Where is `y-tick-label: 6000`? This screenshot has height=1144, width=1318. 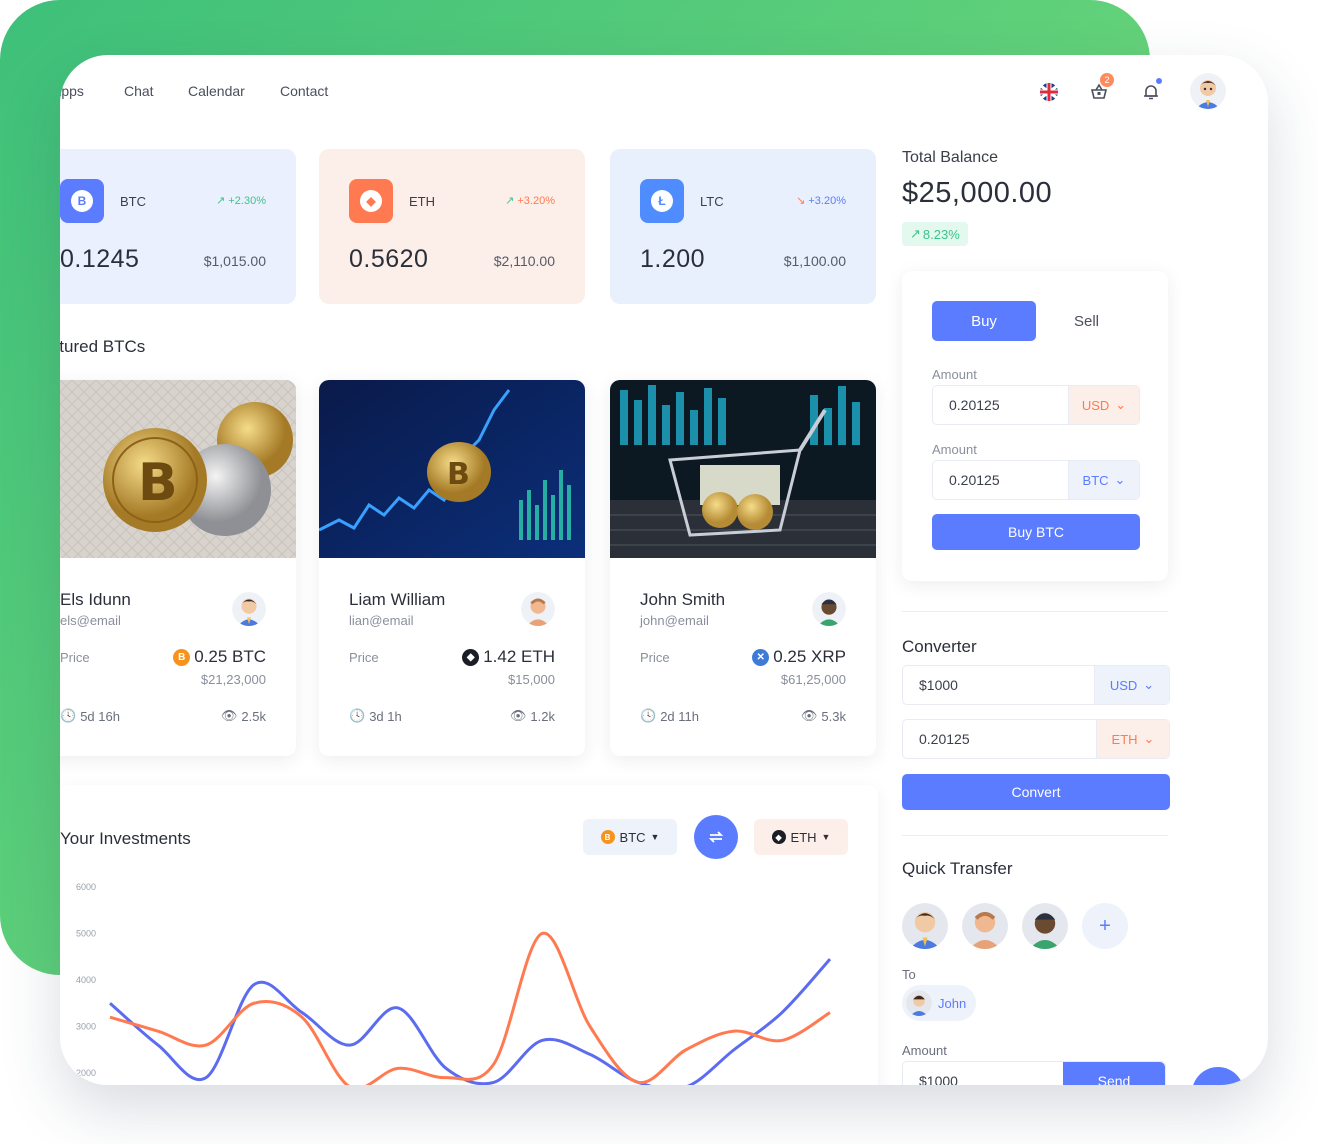 y-tick-label: 6000 is located at coordinates (86, 887).